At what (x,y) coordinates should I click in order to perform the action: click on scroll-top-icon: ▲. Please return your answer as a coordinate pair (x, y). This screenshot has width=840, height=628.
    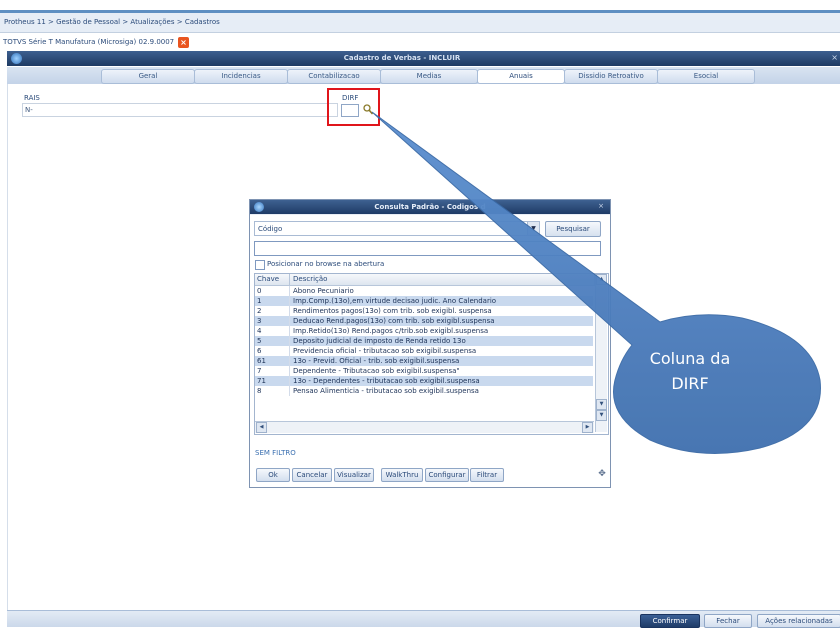
    Looking at the image, I should click on (601, 279).